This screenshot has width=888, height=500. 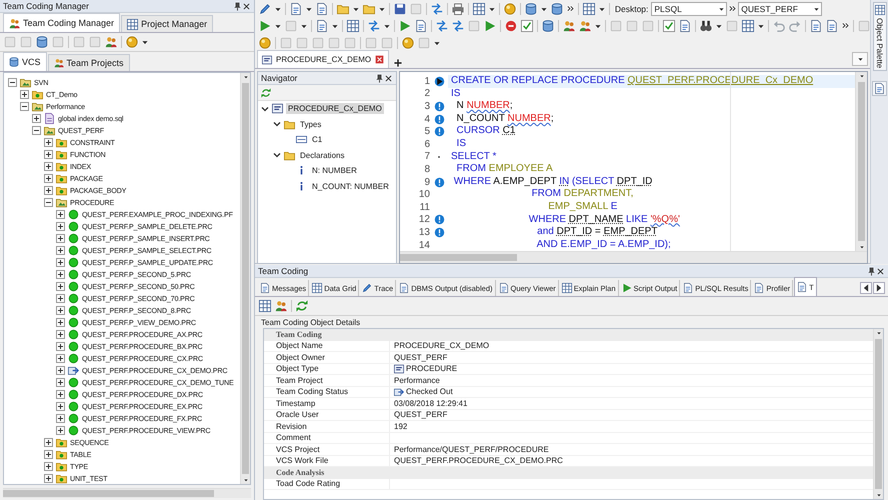 I want to click on panel-tab: Project Manager, so click(x=167, y=23).